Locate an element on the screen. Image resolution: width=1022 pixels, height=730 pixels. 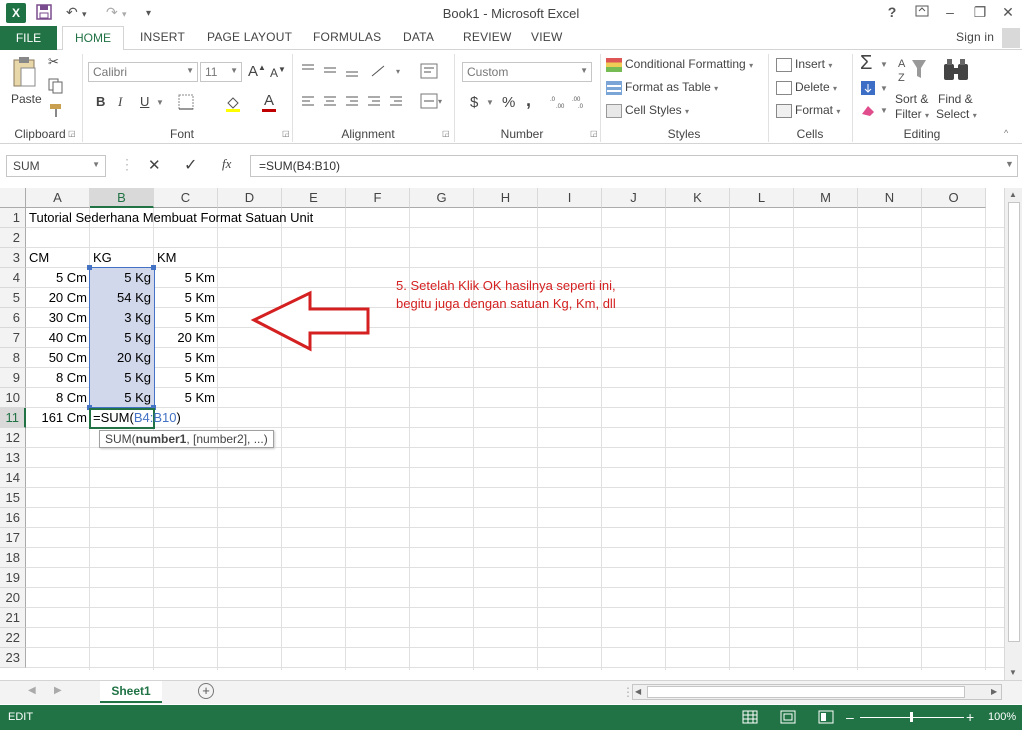
row-header: 15 is located at coordinates (13, 498).